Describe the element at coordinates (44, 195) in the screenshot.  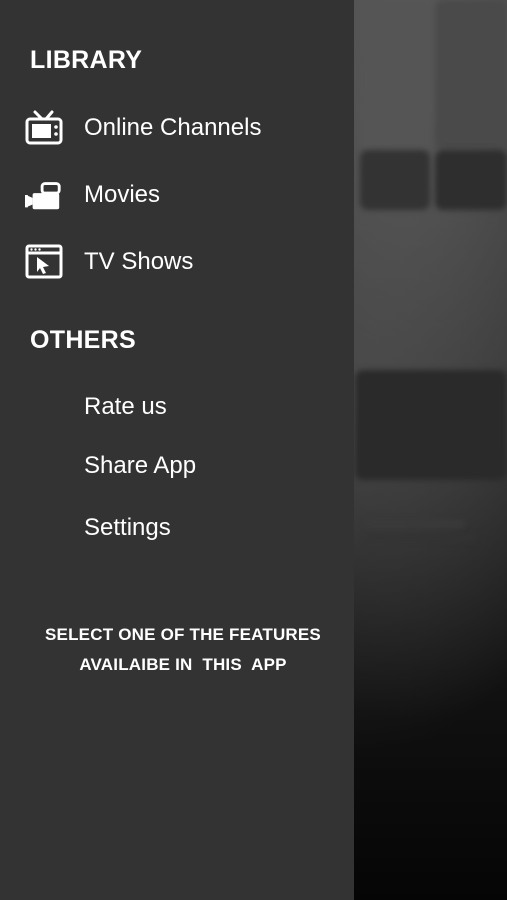
I see `video-camera-icon` at that location.